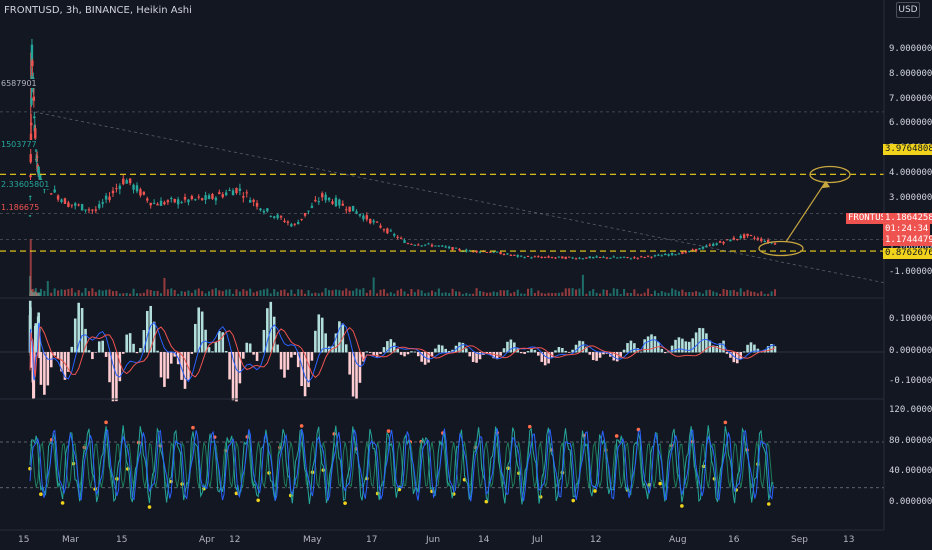 The width and height of the screenshot is (932, 550). What do you see at coordinates (908, 10) in the screenshot?
I see `currency-button: USD` at bounding box center [908, 10].